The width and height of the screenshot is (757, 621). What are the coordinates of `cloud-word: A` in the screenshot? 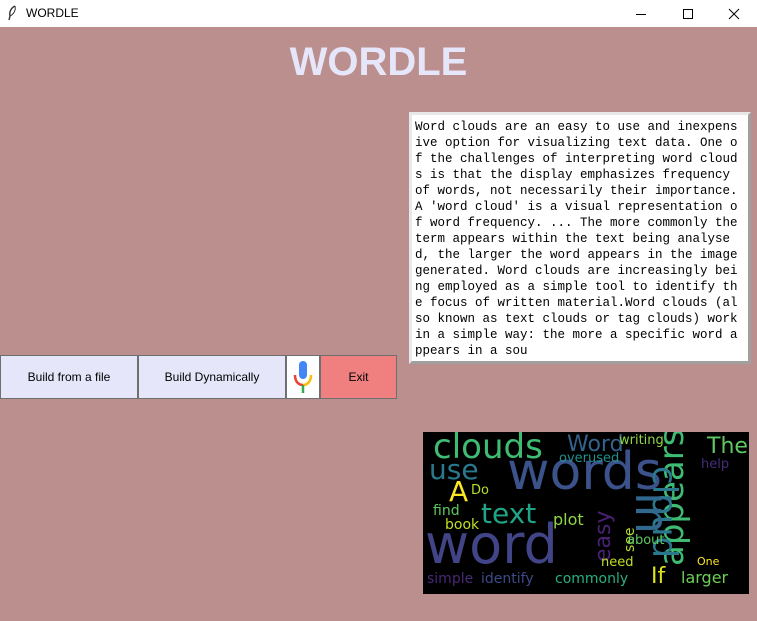 It's located at (459, 491).